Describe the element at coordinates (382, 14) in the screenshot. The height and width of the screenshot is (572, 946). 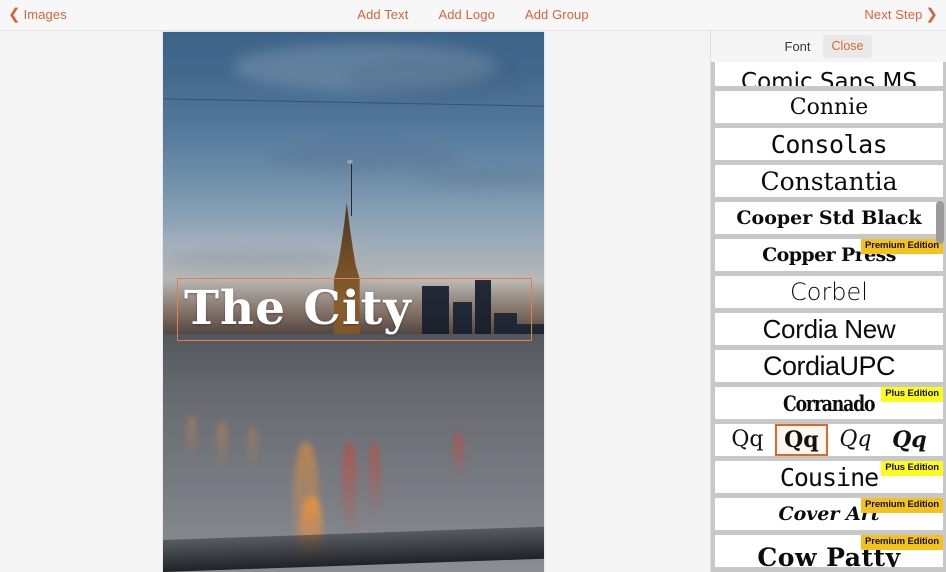
I see `add-text-button: Add Text` at that location.